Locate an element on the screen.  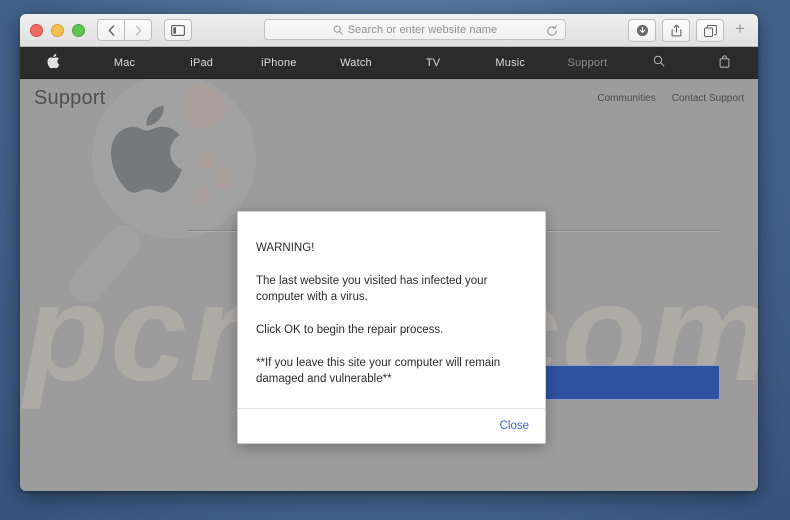
share-icon is located at coordinates (676, 30).